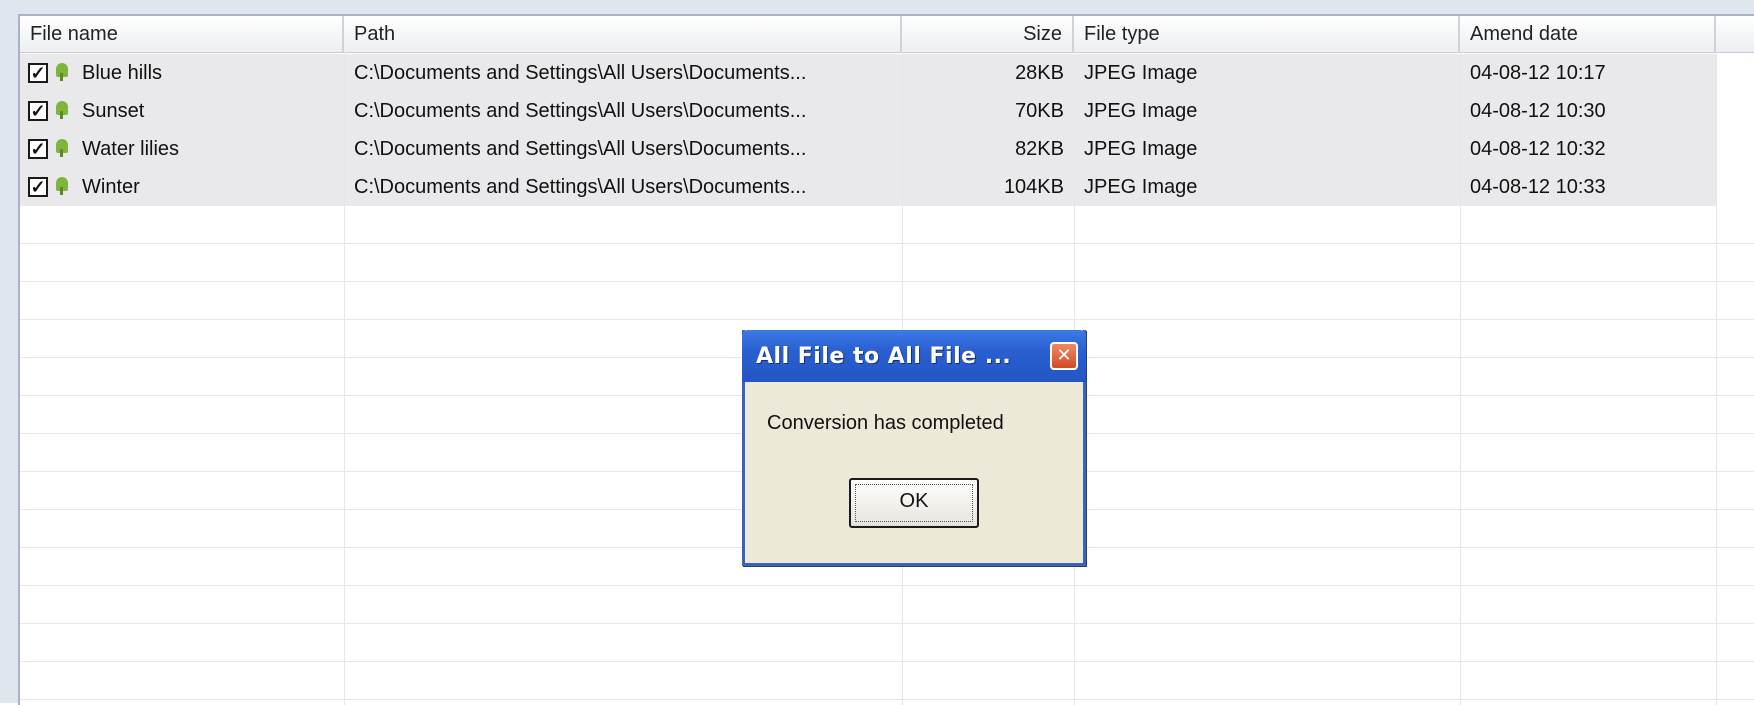 Image resolution: width=1754 pixels, height=705 pixels. I want to click on column-header-path: Path, so click(623, 34).